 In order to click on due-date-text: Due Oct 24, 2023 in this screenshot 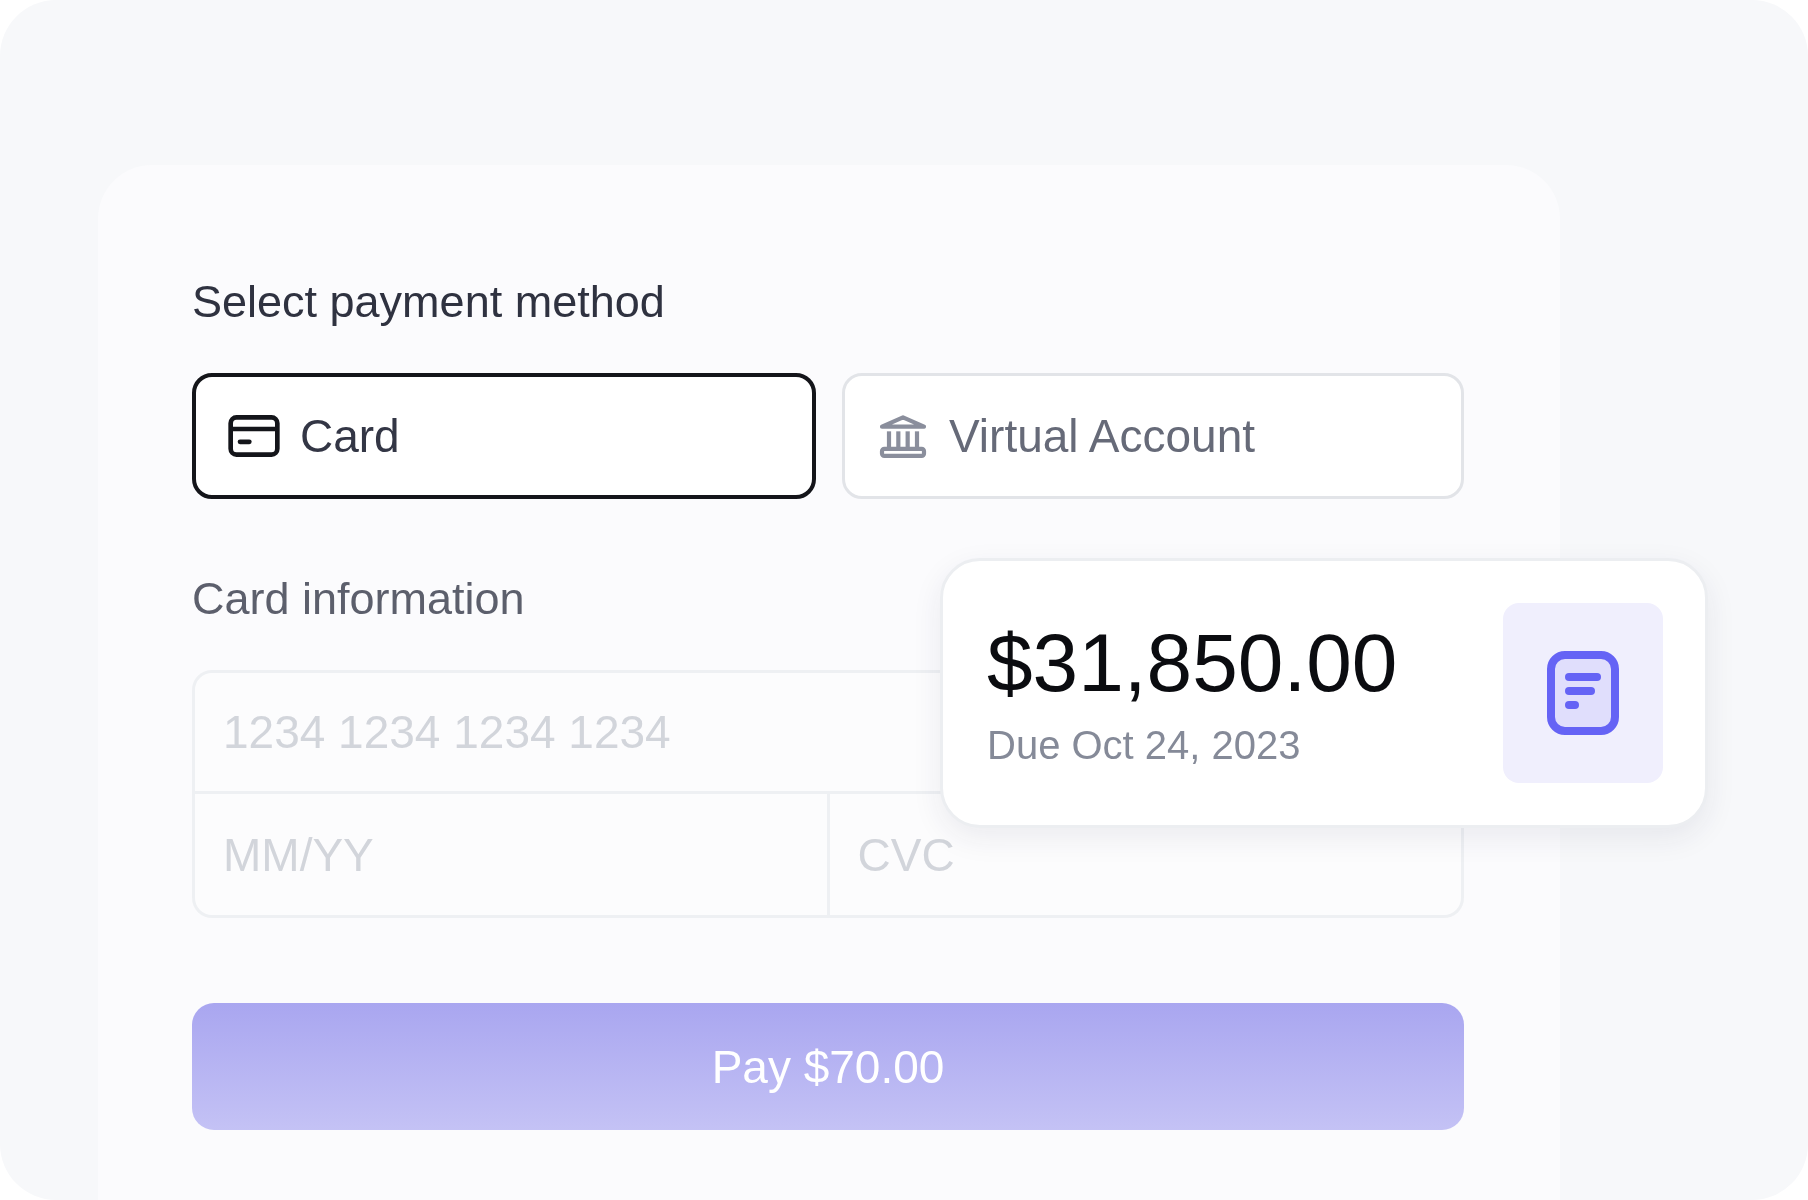, I will do `click(1144, 745)`.